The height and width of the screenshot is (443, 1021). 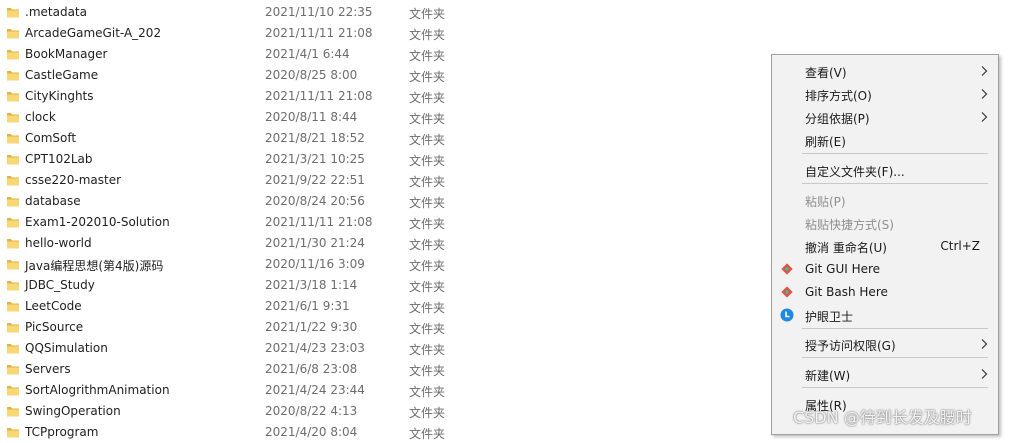 What do you see at coordinates (828, 376) in the screenshot?
I see `menu-item-label: 新建(W)` at bounding box center [828, 376].